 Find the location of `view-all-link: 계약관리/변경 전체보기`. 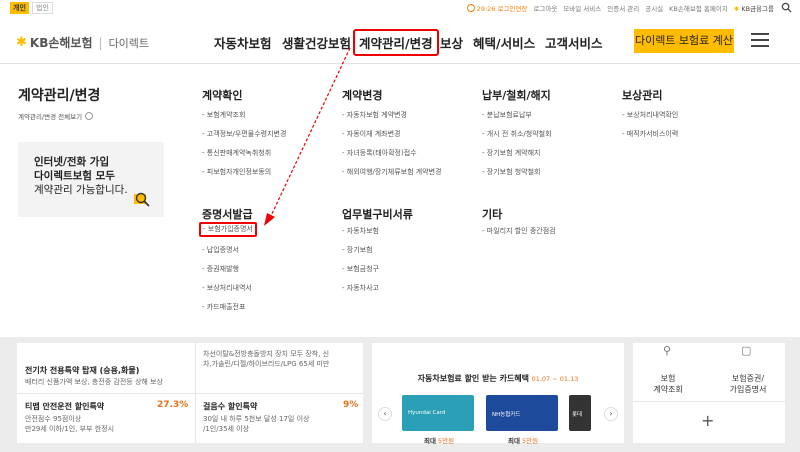

view-all-link: 계약관리/변경 전체보기 is located at coordinates (56, 116).